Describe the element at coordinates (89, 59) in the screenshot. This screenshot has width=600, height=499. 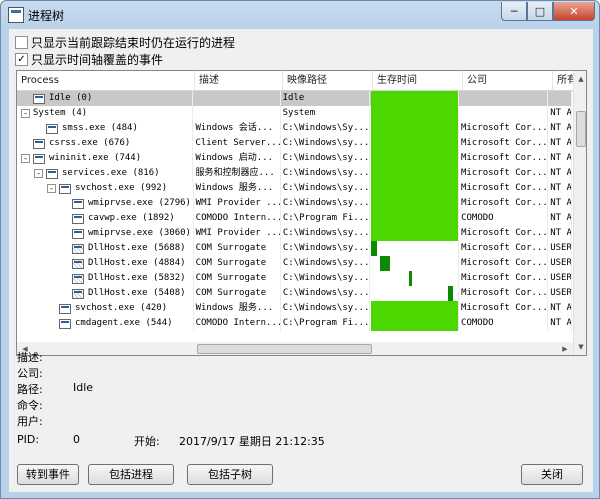
I see `option-timeline-only: ✓ 只显示时间轴覆盖的事件` at that location.